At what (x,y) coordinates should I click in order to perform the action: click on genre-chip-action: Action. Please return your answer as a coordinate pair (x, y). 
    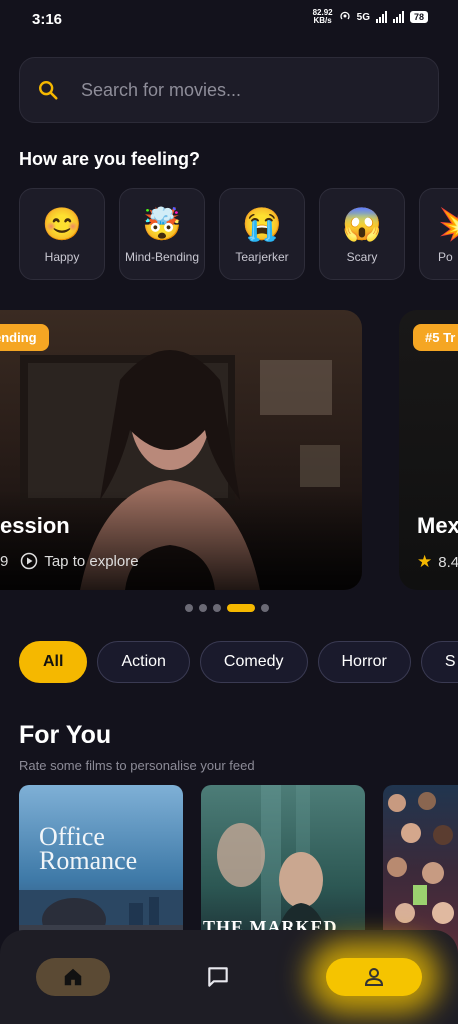
    Looking at the image, I should click on (143, 662).